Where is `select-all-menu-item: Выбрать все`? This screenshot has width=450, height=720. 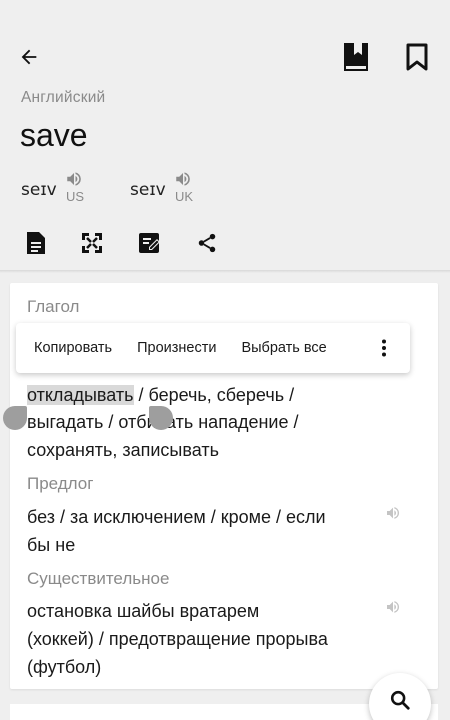 select-all-menu-item: Выбрать все is located at coordinates (283, 348).